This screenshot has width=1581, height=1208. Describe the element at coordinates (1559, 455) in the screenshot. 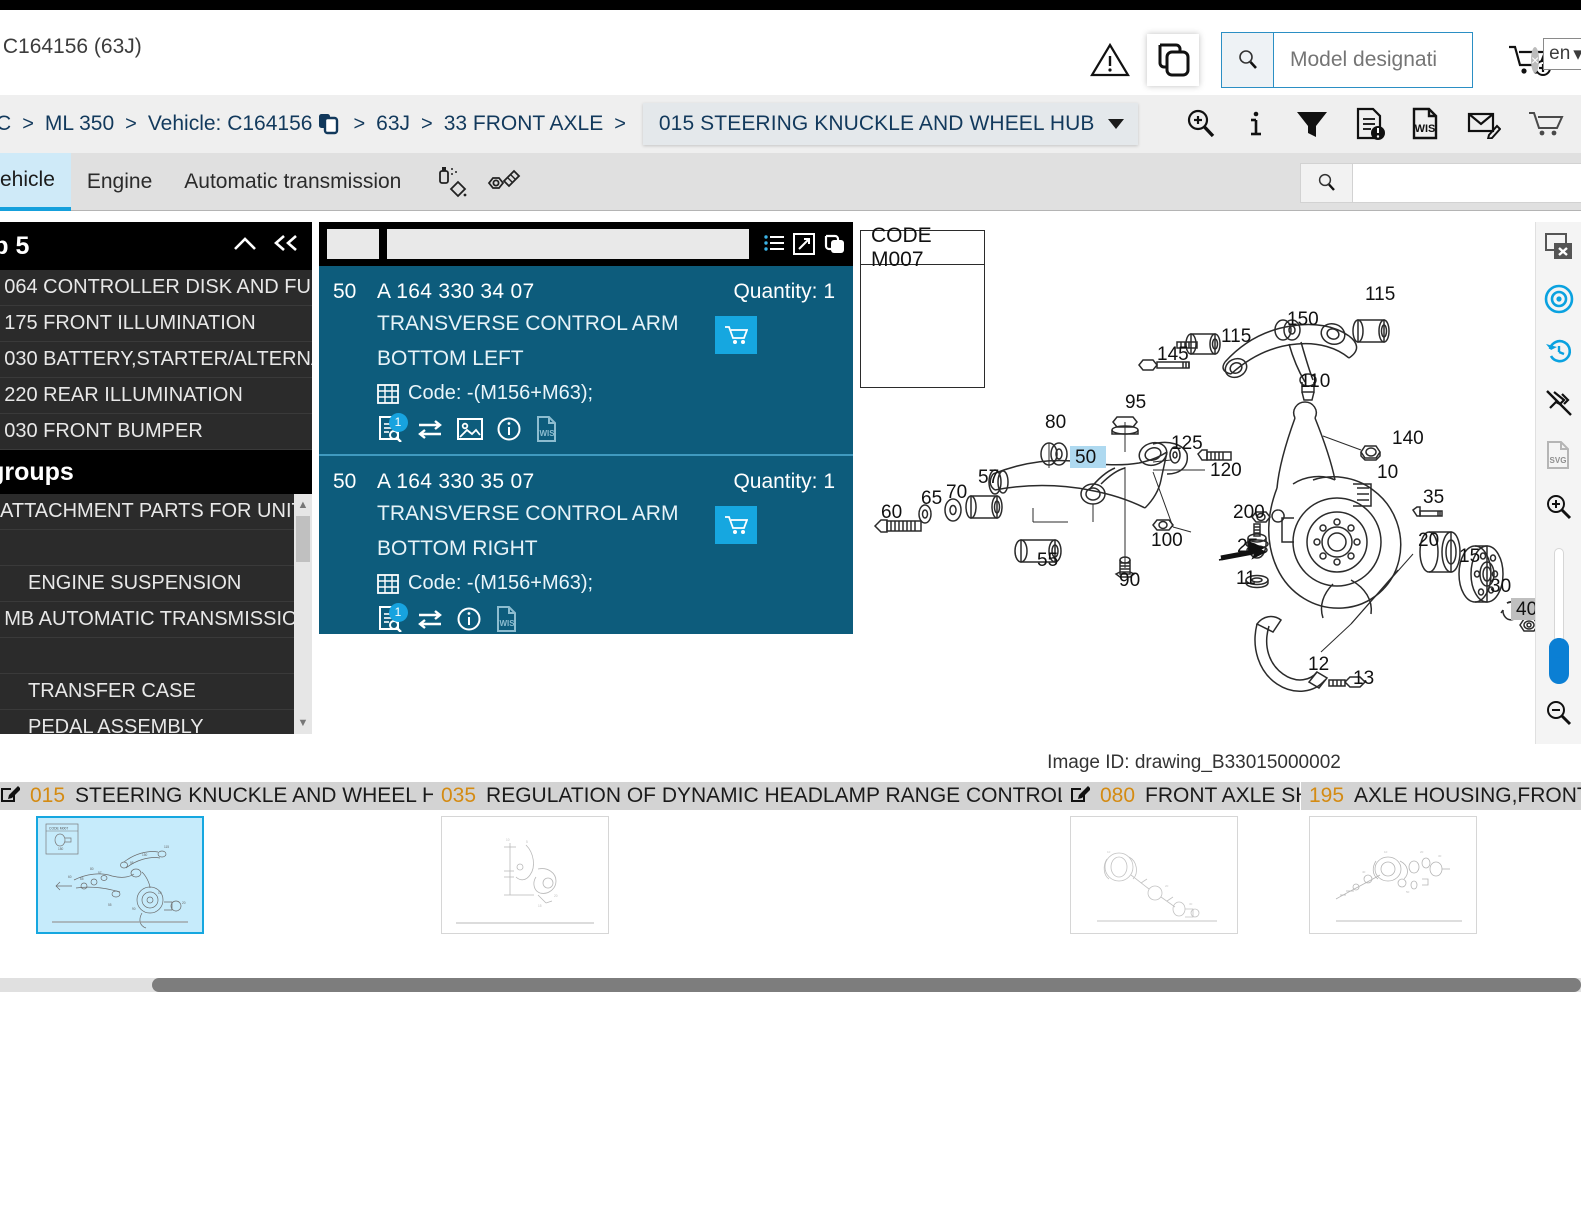

I see `svg-export-icon: SVG` at that location.